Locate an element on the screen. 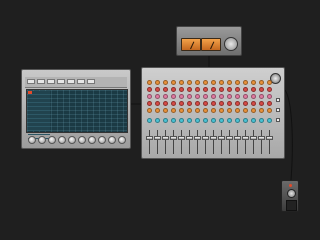 The image size is (320, 240). sequencer-screen is located at coordinates (77, 114).